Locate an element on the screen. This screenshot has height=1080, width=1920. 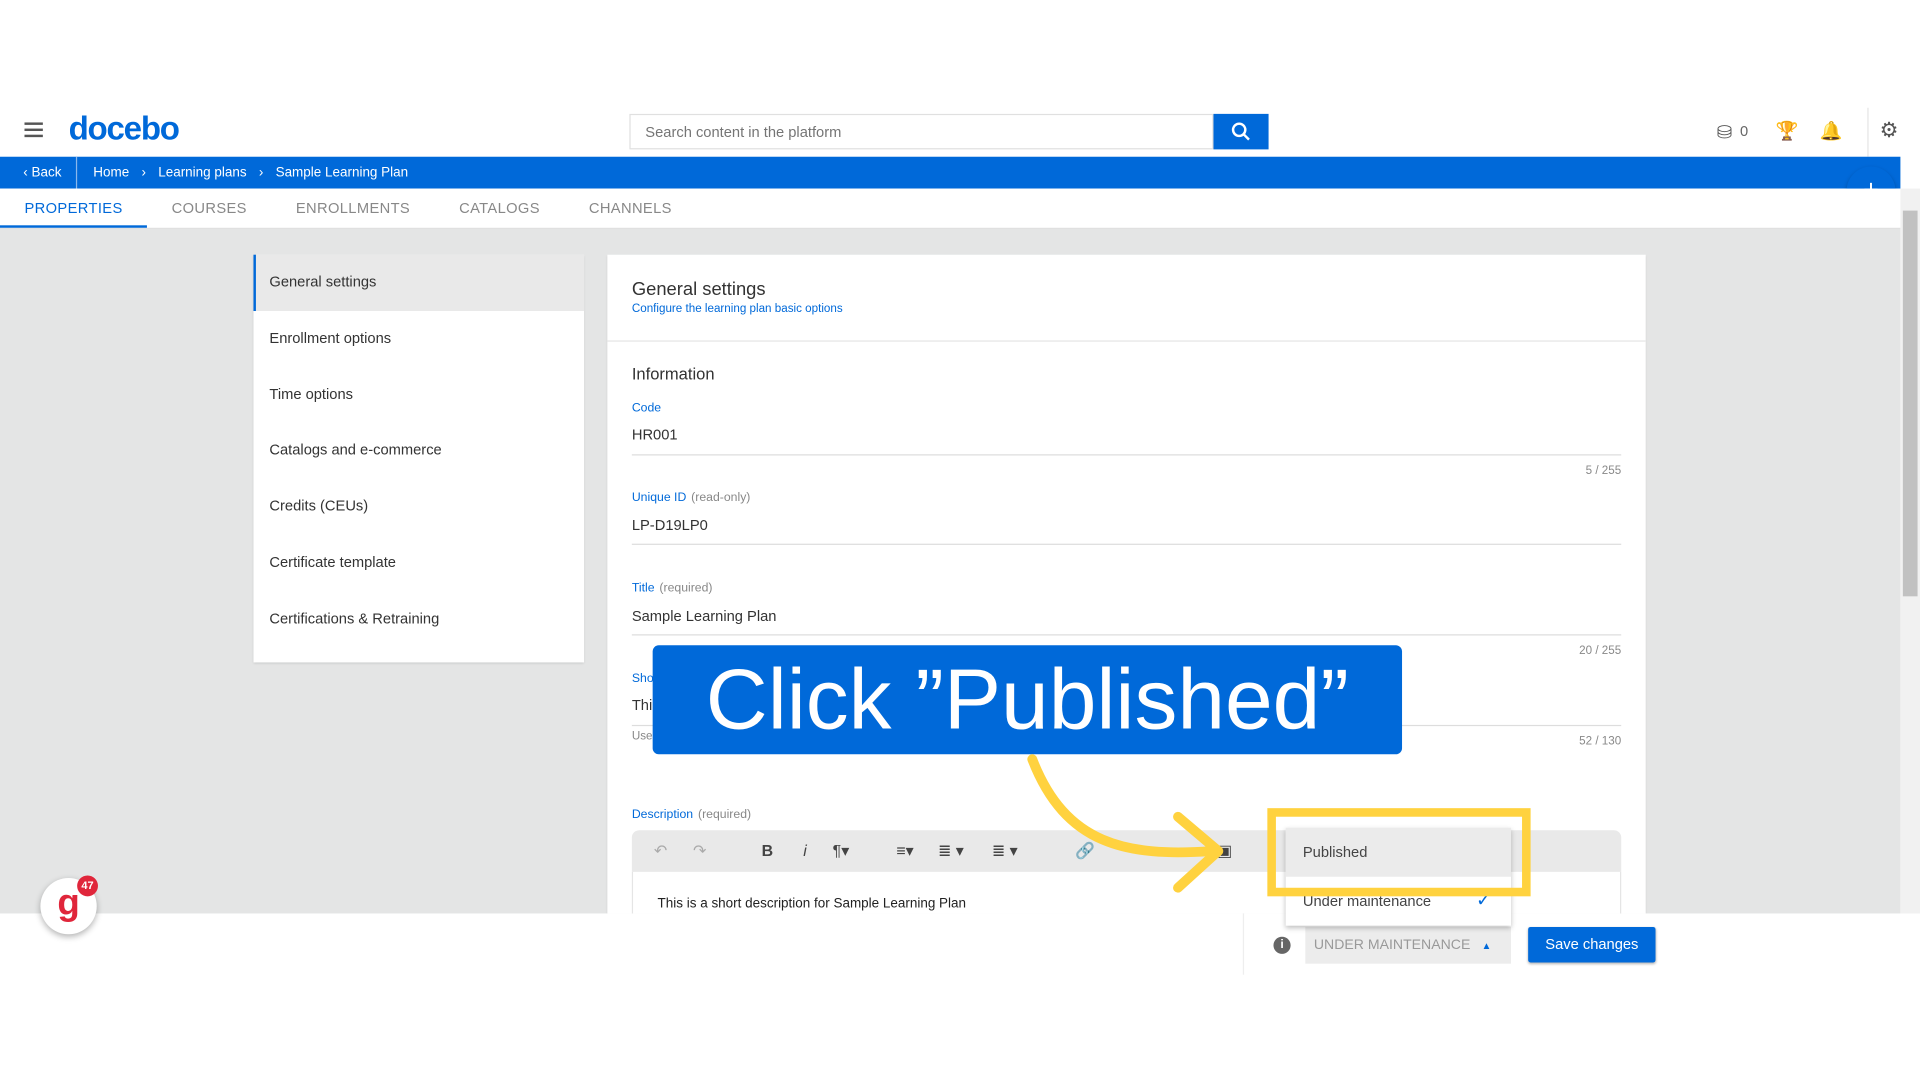
notification-badge: 47 is located at coordinates (87, 886).